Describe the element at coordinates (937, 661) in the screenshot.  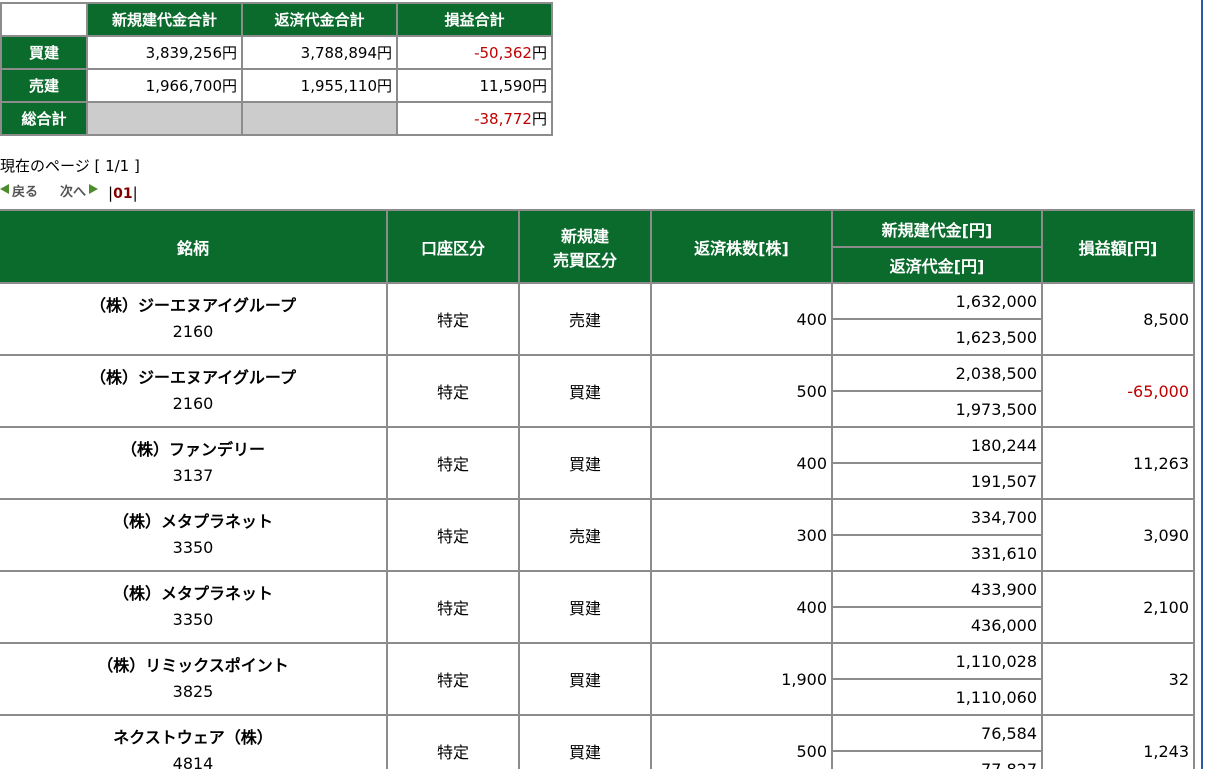
I see `new-amount: 1,110,028` at that location.